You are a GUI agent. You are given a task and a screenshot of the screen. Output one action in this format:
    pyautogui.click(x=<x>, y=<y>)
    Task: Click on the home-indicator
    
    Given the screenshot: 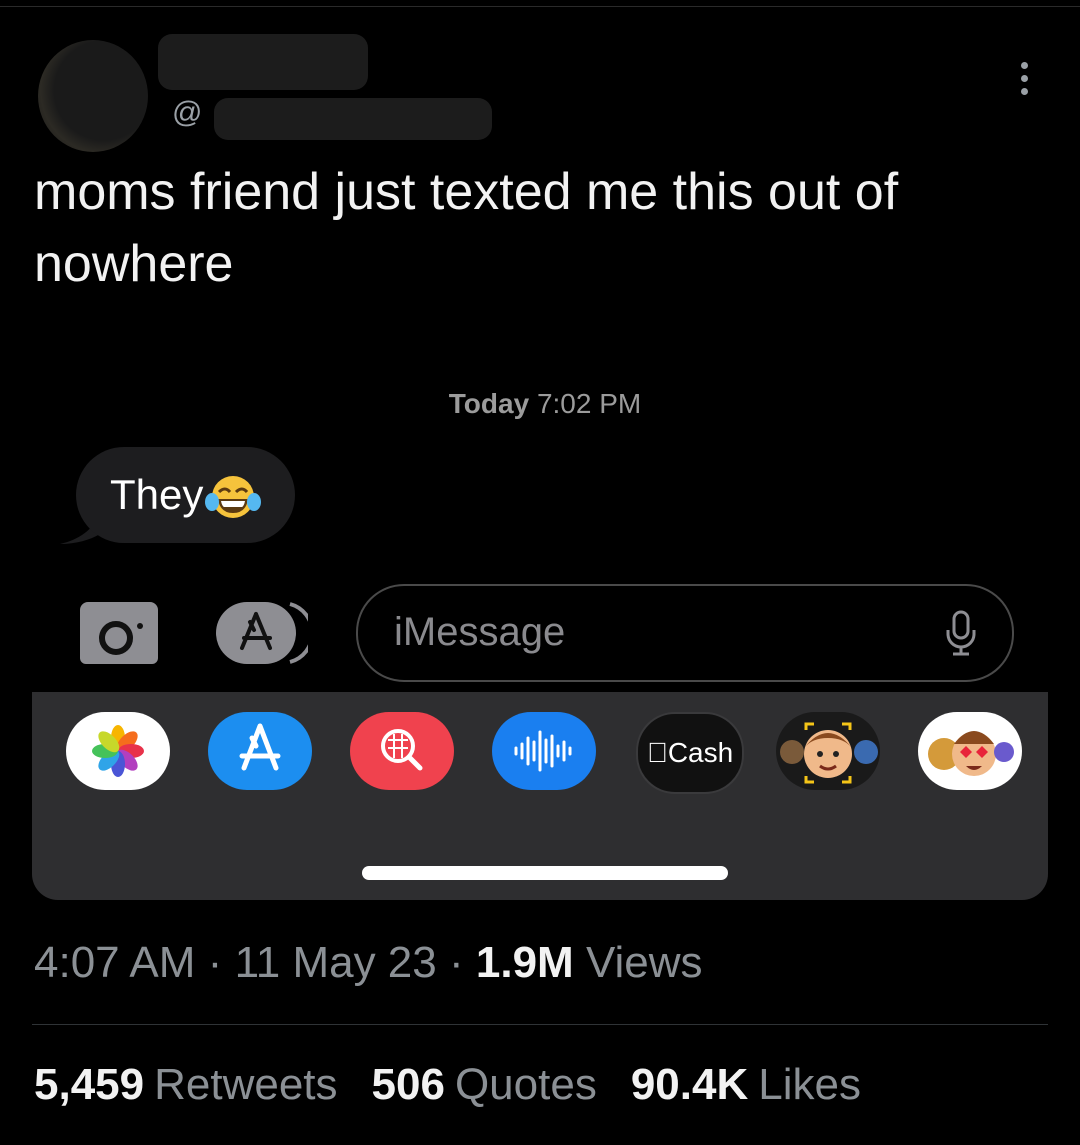 What is the action you would take?
    pyautogui.click(x=545, y=873)
    